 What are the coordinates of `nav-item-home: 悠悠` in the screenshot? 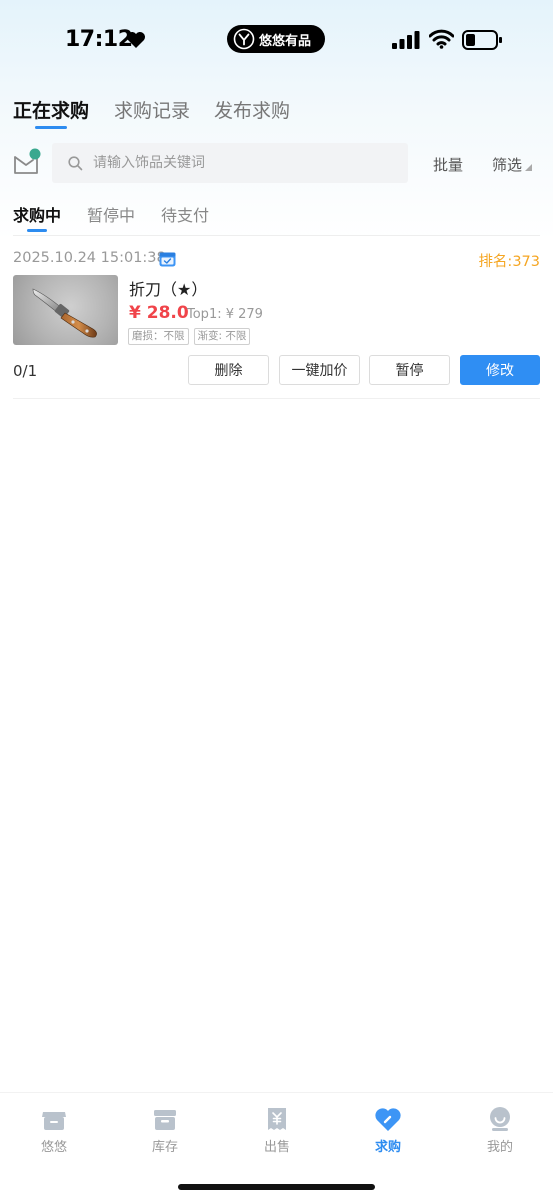 It's located at (54, 1130).